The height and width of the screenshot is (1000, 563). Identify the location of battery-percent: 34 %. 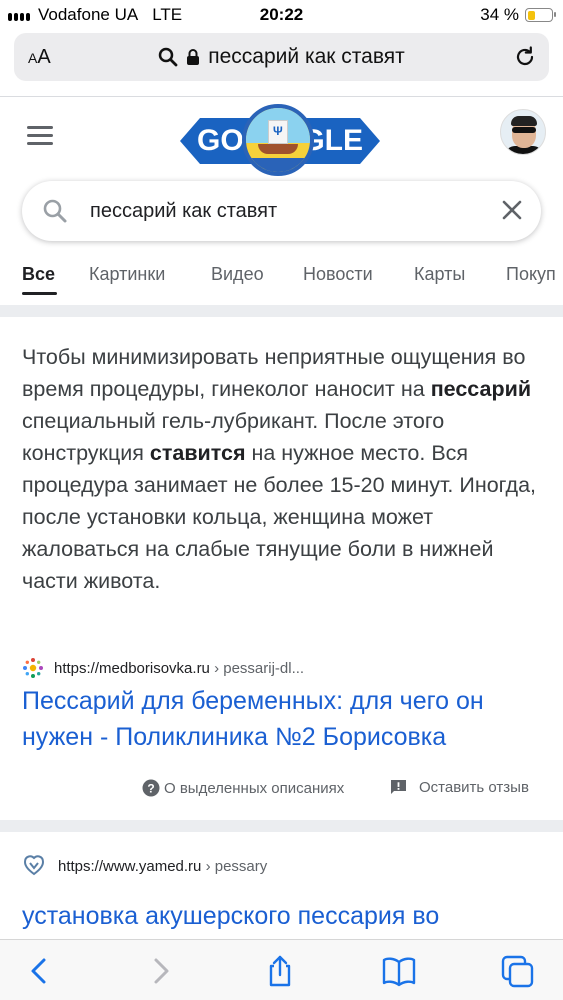
(499, 14).